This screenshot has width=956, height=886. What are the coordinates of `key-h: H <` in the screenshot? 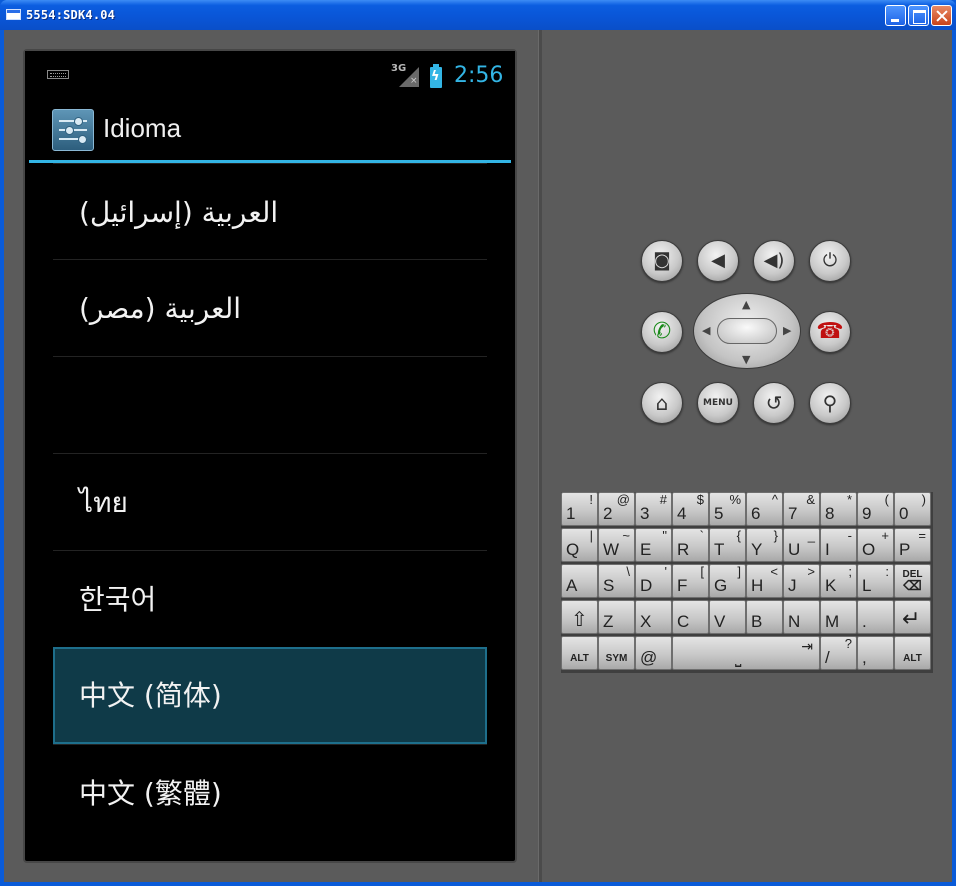 It's located at (764, 581).